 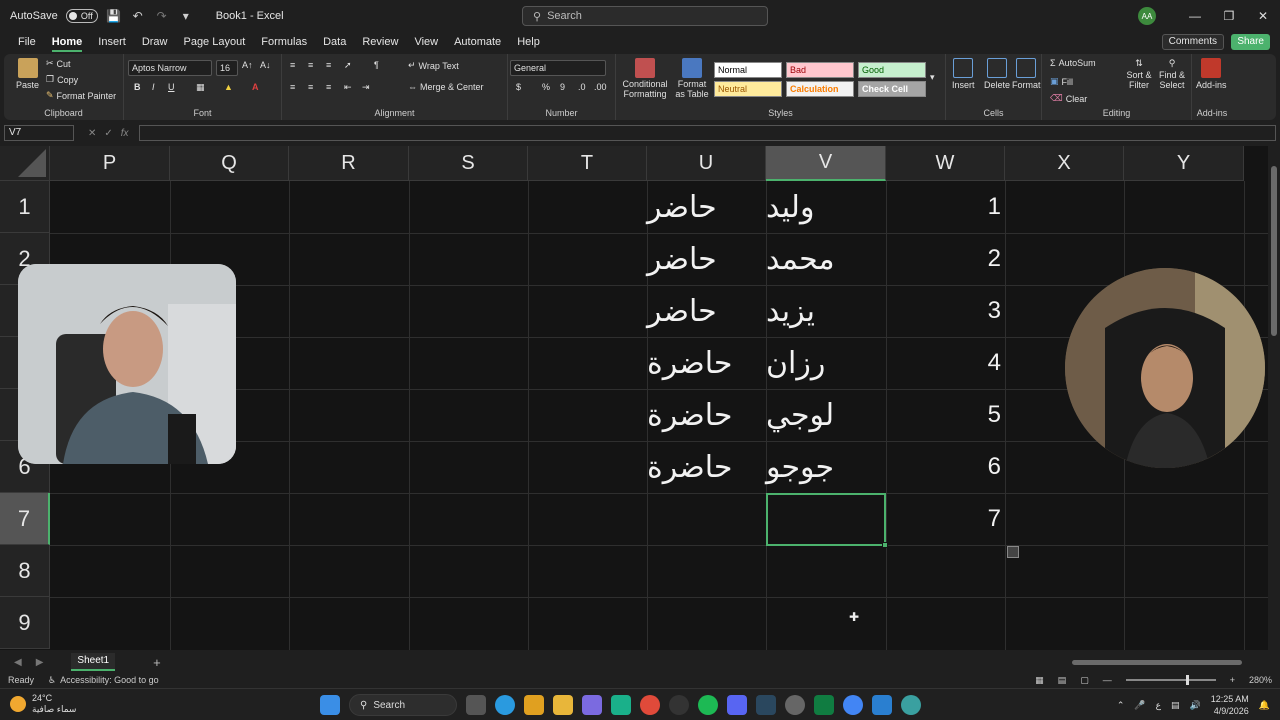 I want to click on restore-icon: ❐, so click(x=1229, y=16).